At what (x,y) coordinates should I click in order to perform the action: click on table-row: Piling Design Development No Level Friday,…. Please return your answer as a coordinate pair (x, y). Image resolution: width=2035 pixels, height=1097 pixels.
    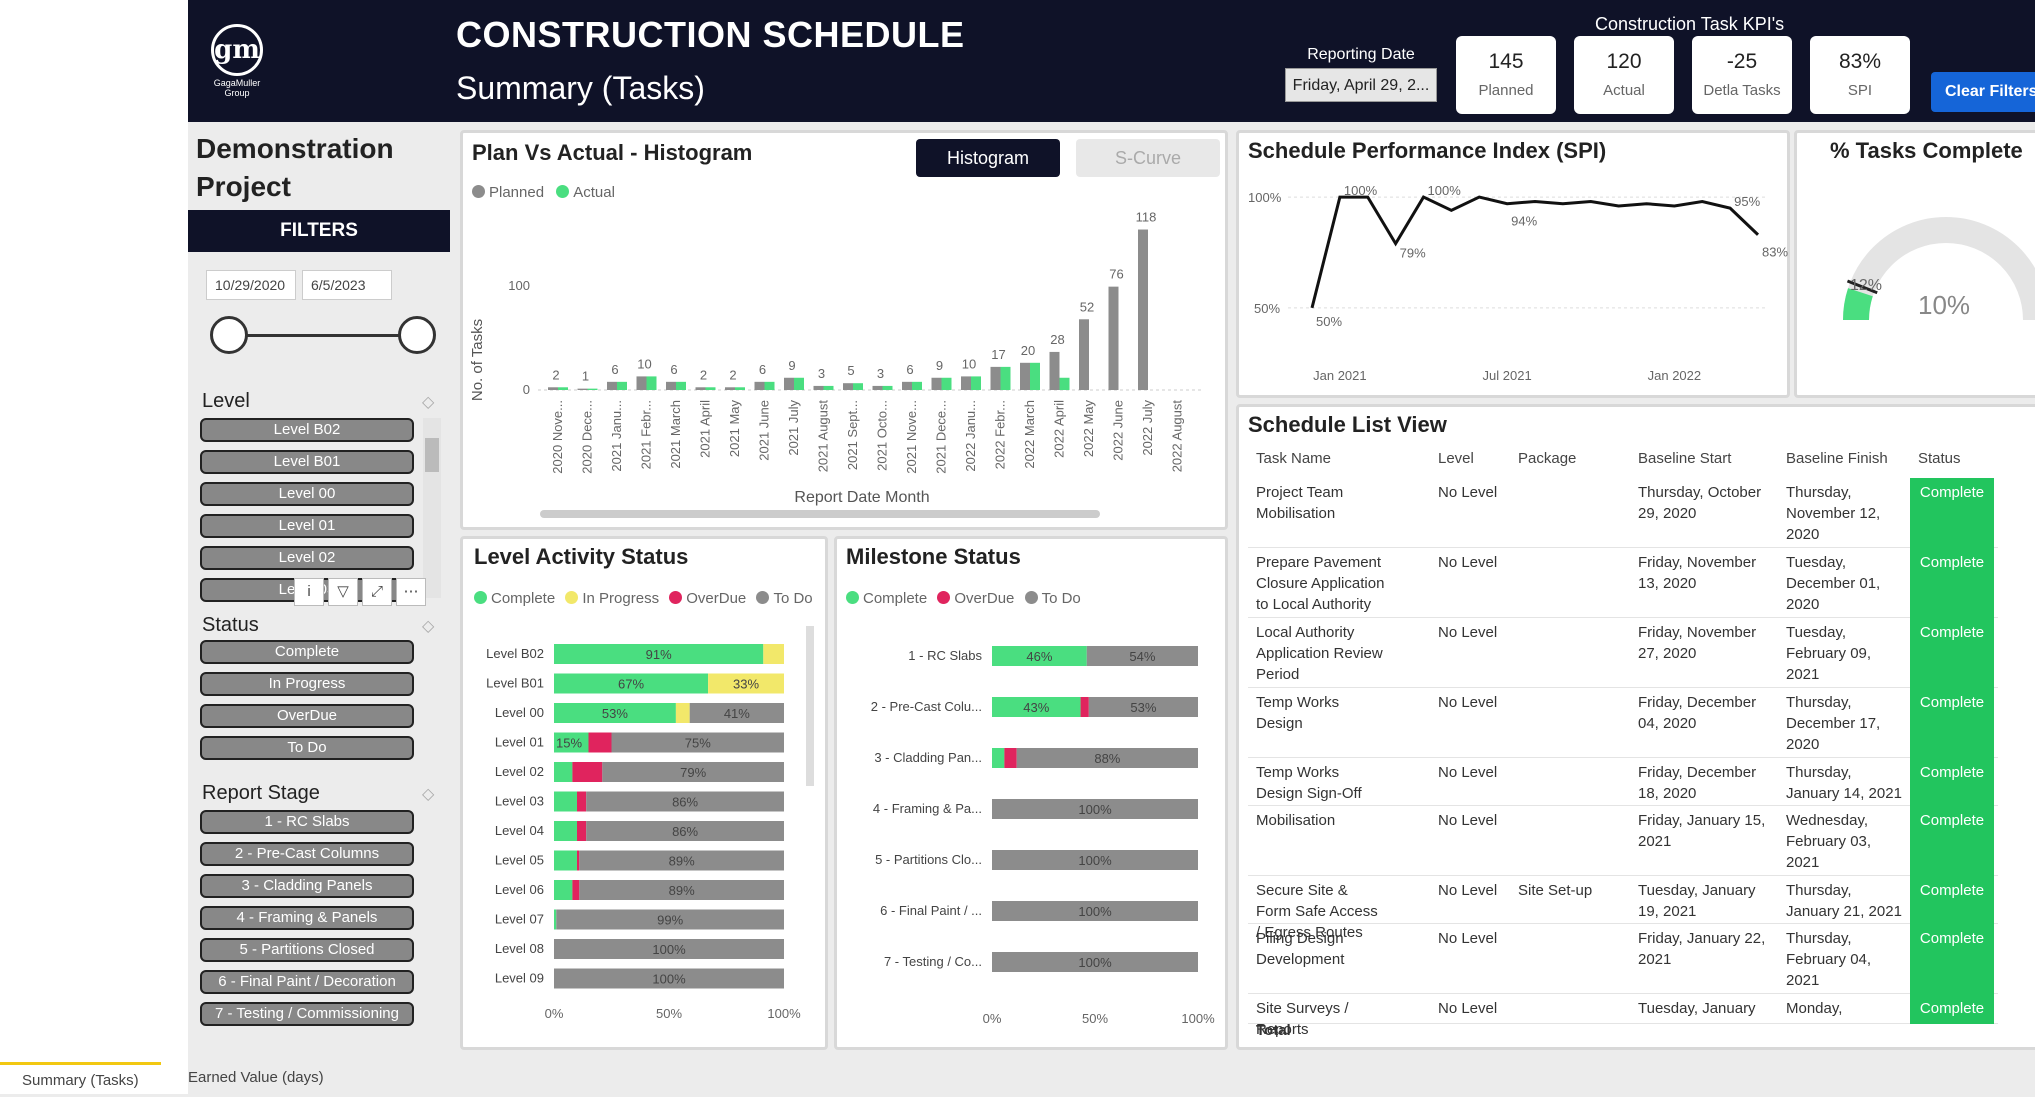
    Looking at the image, I should click on (1623, 959).